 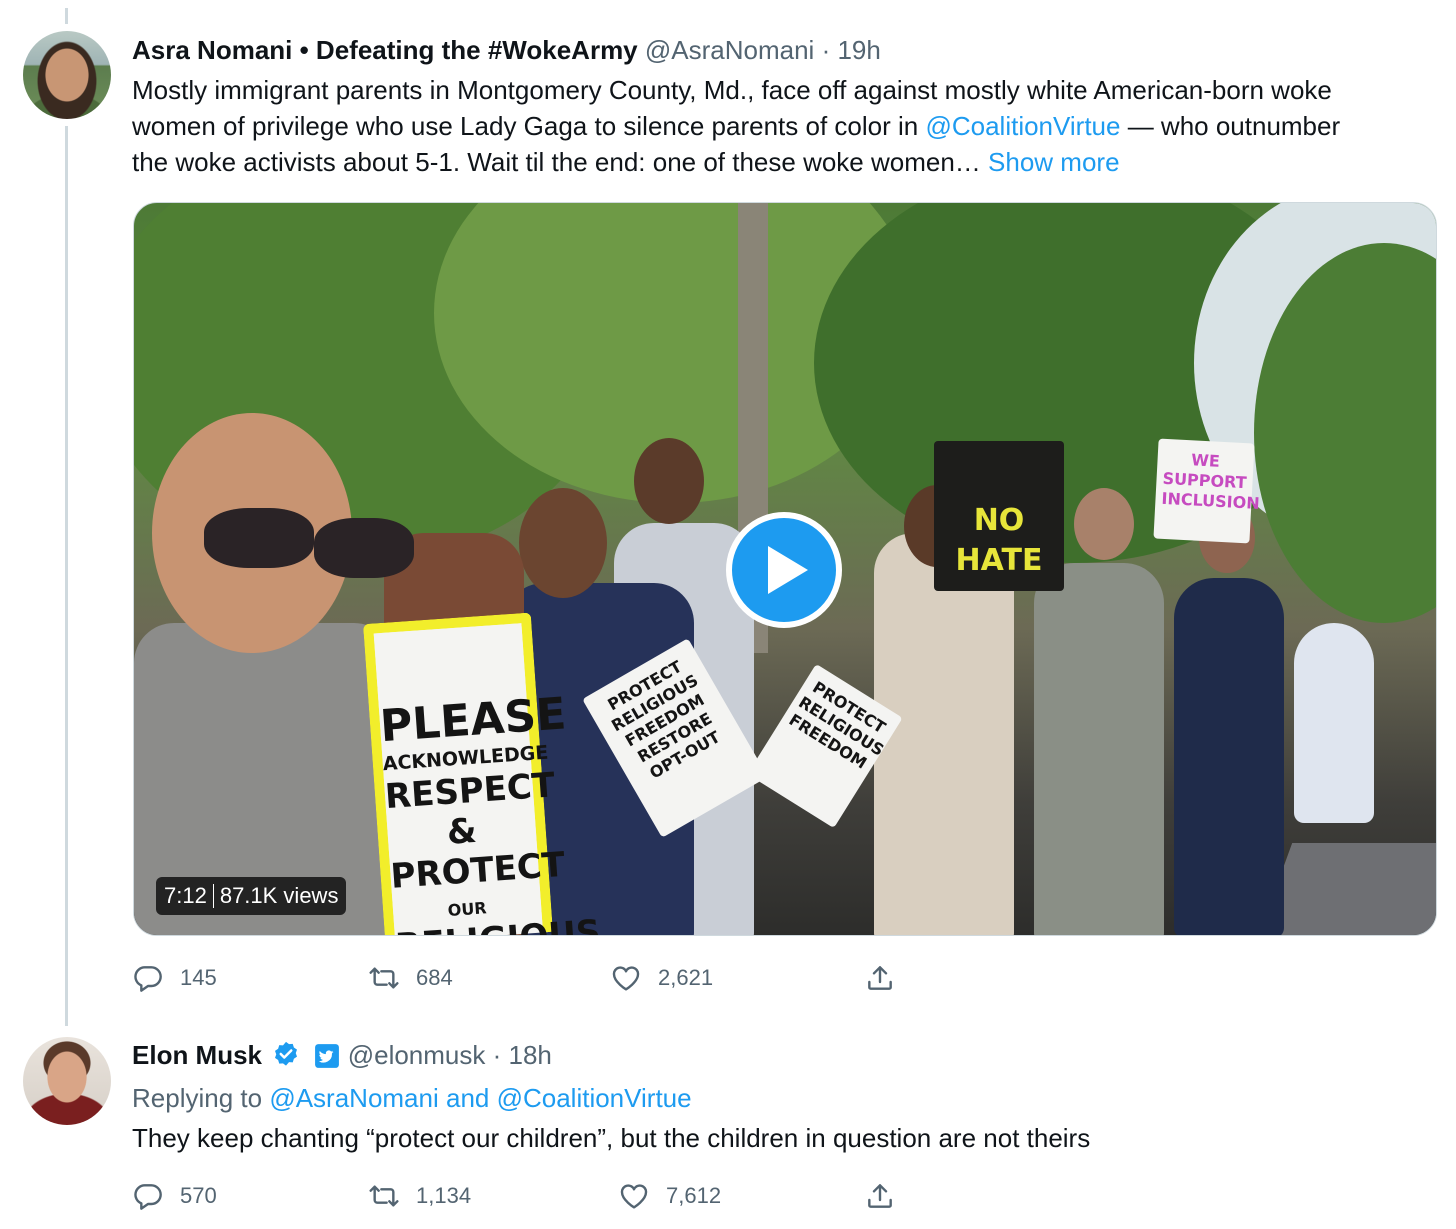 What do you see at coordinates (174, 978) in the screenshot?
I see `reply-button: 145` at bounding box center [174, 978].